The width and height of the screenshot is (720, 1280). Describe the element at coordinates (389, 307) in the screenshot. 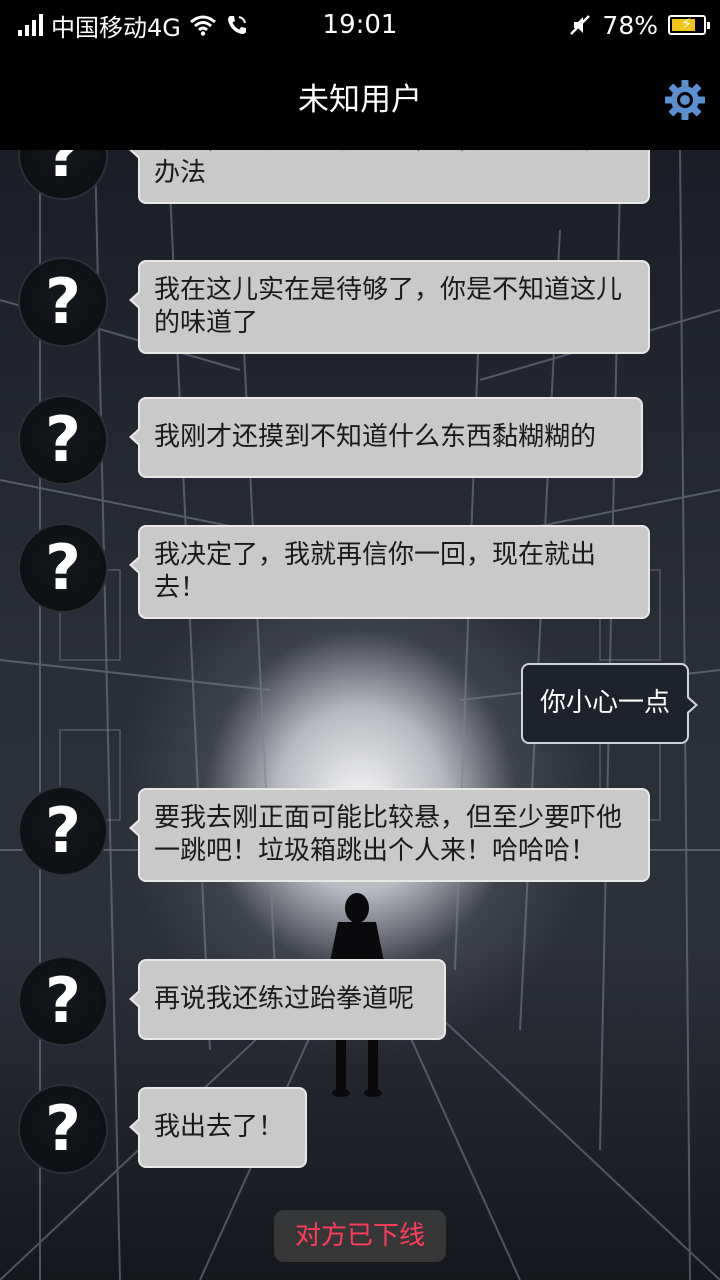

I see `incoming-message-bubble: 我在这儿实在是待够了，你是不知道这儿的味道了` at that location.